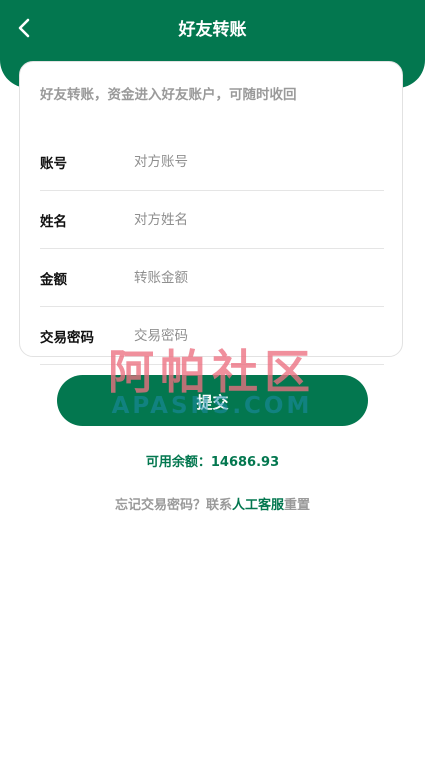  I want to click on page-title: 好友转账, so click(212, 30).